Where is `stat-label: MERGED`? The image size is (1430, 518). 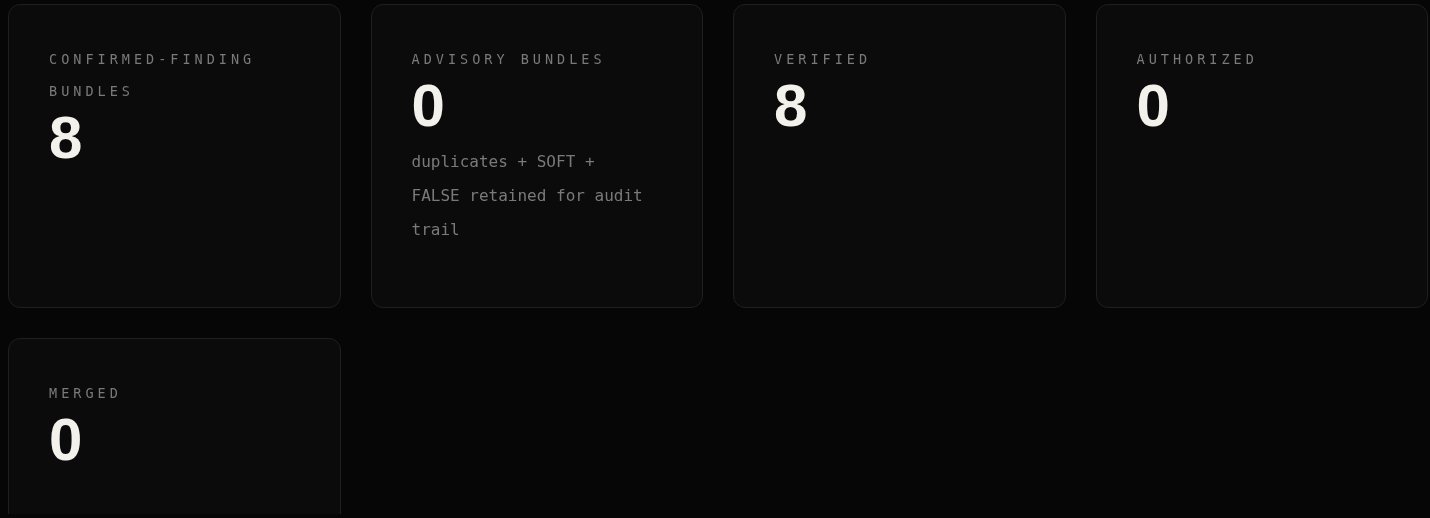 stat-label: MERGED is located at coordinates (86, 393).